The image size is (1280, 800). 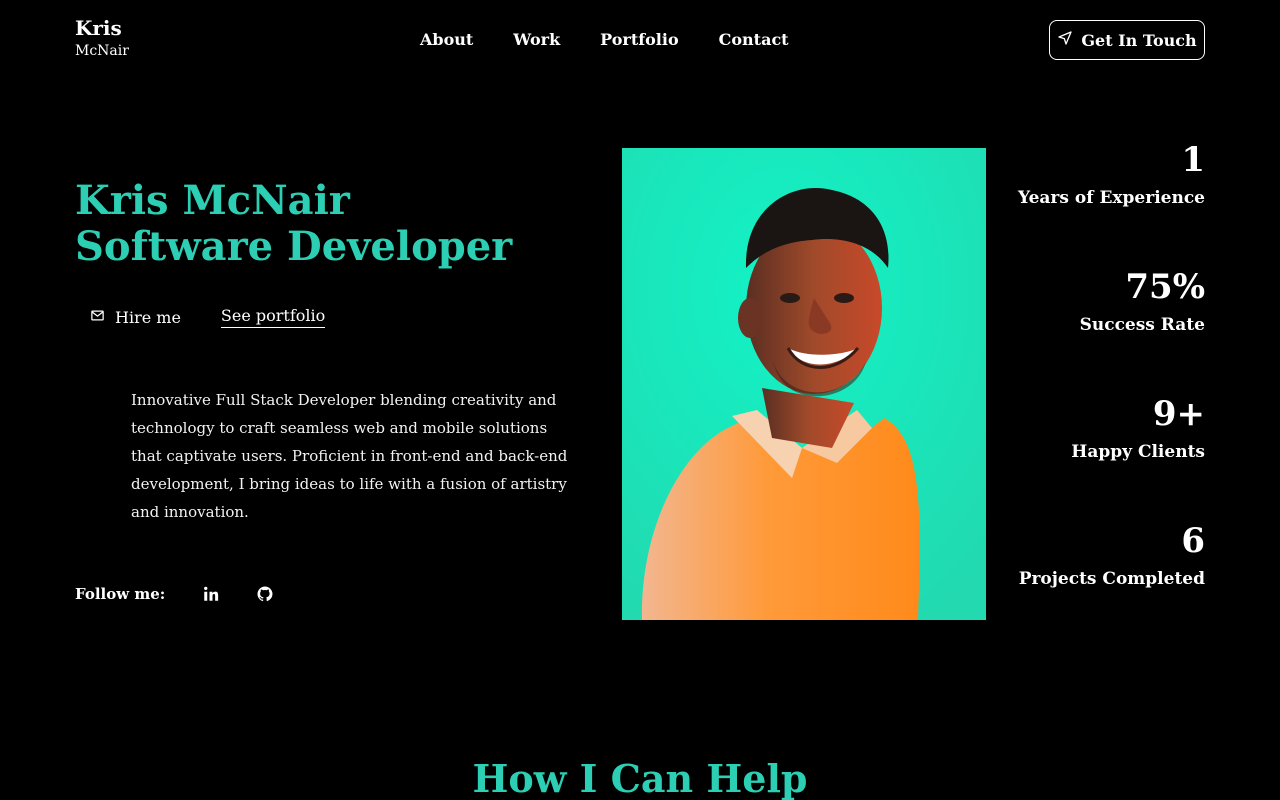 I want to click on hire-me-button: Hire me, so click(x=135, y=317).